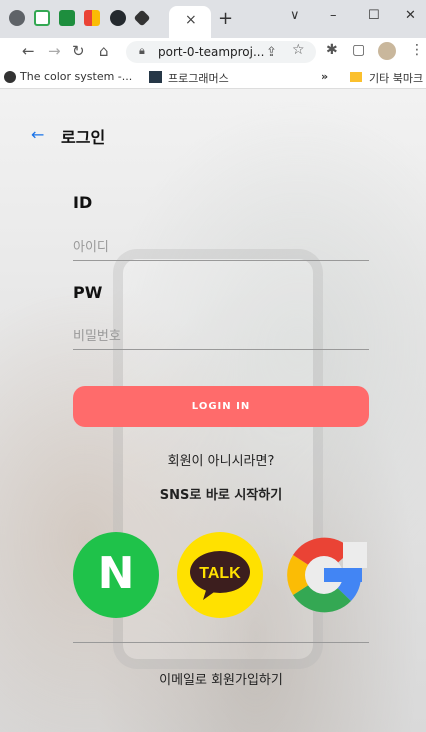 The height and width of the screenshot is (732, 426). Describe the element at coordinates (83, 137) in the screenshot. I see `page-title: 로그인` at that location.